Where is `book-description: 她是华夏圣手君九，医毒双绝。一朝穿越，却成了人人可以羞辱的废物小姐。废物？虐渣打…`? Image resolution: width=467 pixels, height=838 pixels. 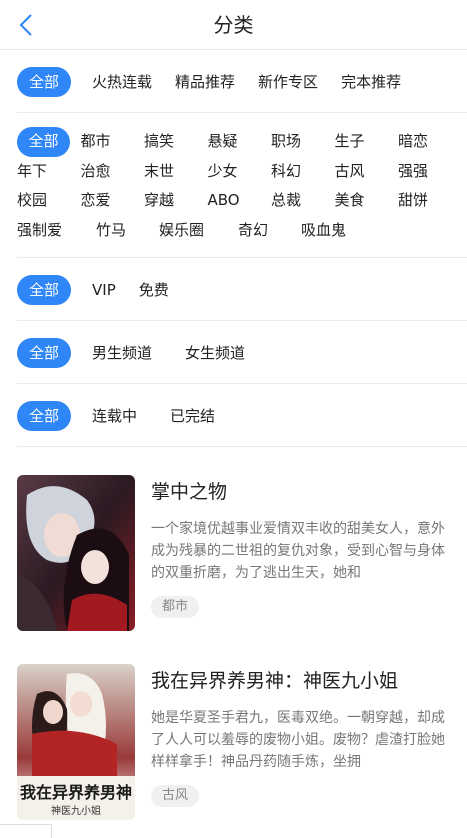 book-description: 她是华夏圣手君九，医毒双绝。一朝穿越，却成了人人可以羞辱的废物小姐。废物？虐渣打… is located at coordinates (298, 740).